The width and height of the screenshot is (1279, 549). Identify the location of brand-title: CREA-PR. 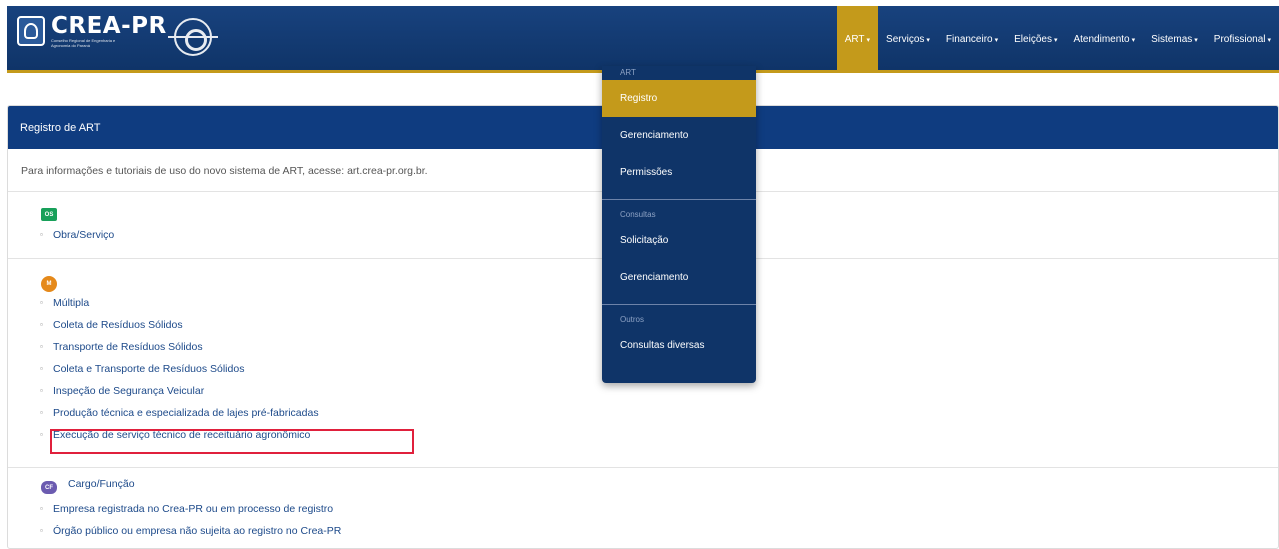
(109, 26).